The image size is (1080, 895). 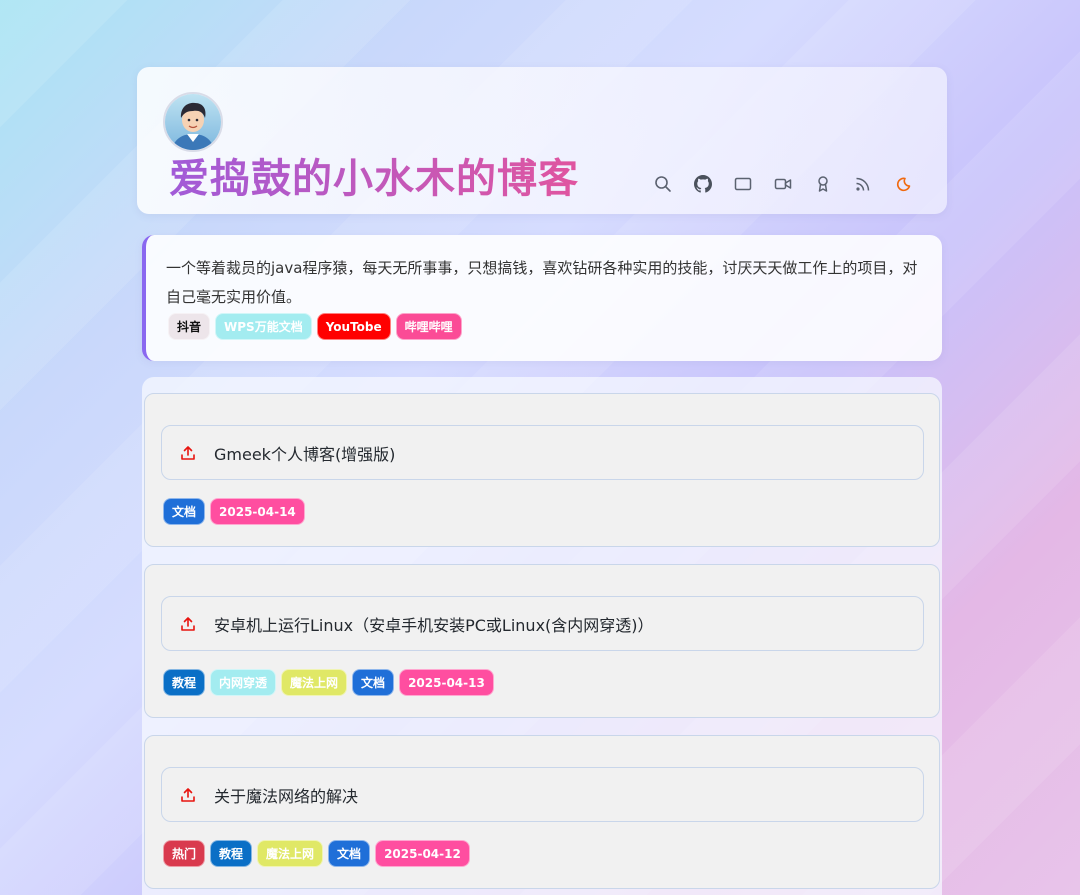 I want to click on bio-link-tag: WPS万能文档, so click(x=263, y=326).